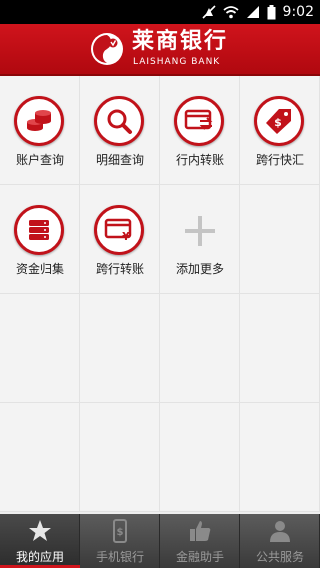 The width and height of the screenshot is (320, 568). I want to click on tile-internal-transfer: 行内转账, so click(200, 130).